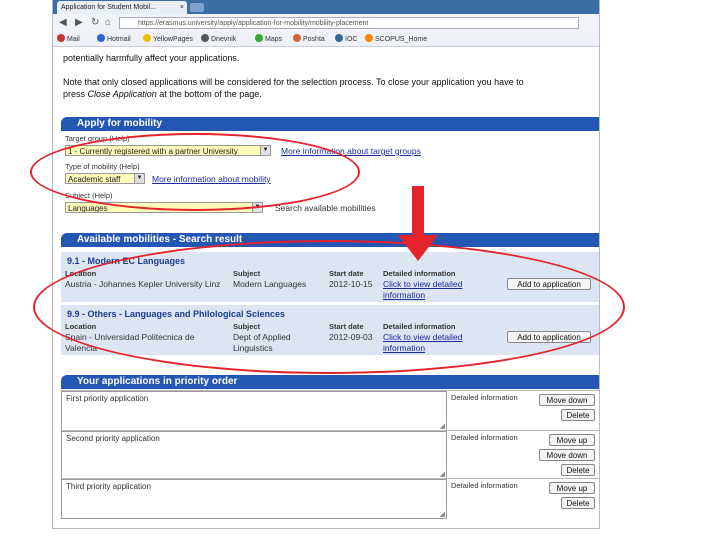 The height and width of the screenshot is (540, 720). I want to click on priority-label: Second priority application, so click(113, 438).